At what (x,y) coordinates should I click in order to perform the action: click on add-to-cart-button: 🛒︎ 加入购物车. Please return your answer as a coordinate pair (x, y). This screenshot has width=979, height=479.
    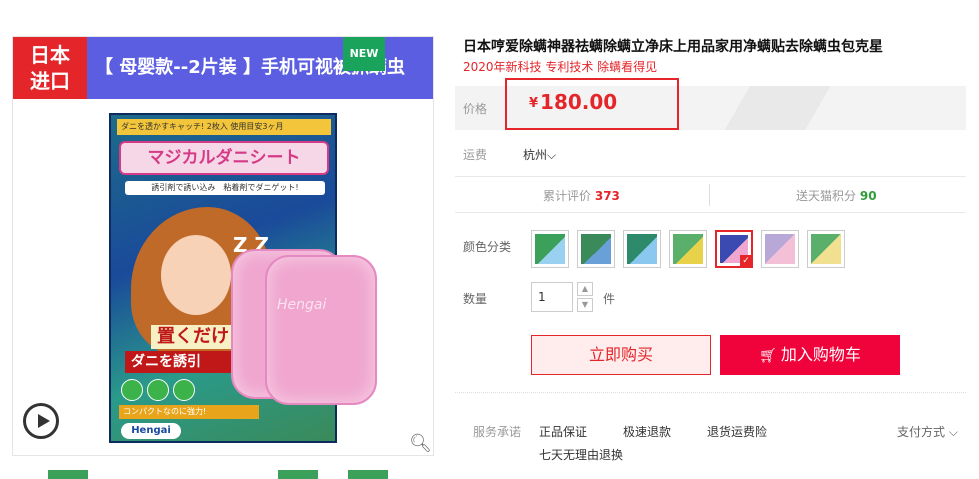
    Looking at the image, I should click on (810, 355).